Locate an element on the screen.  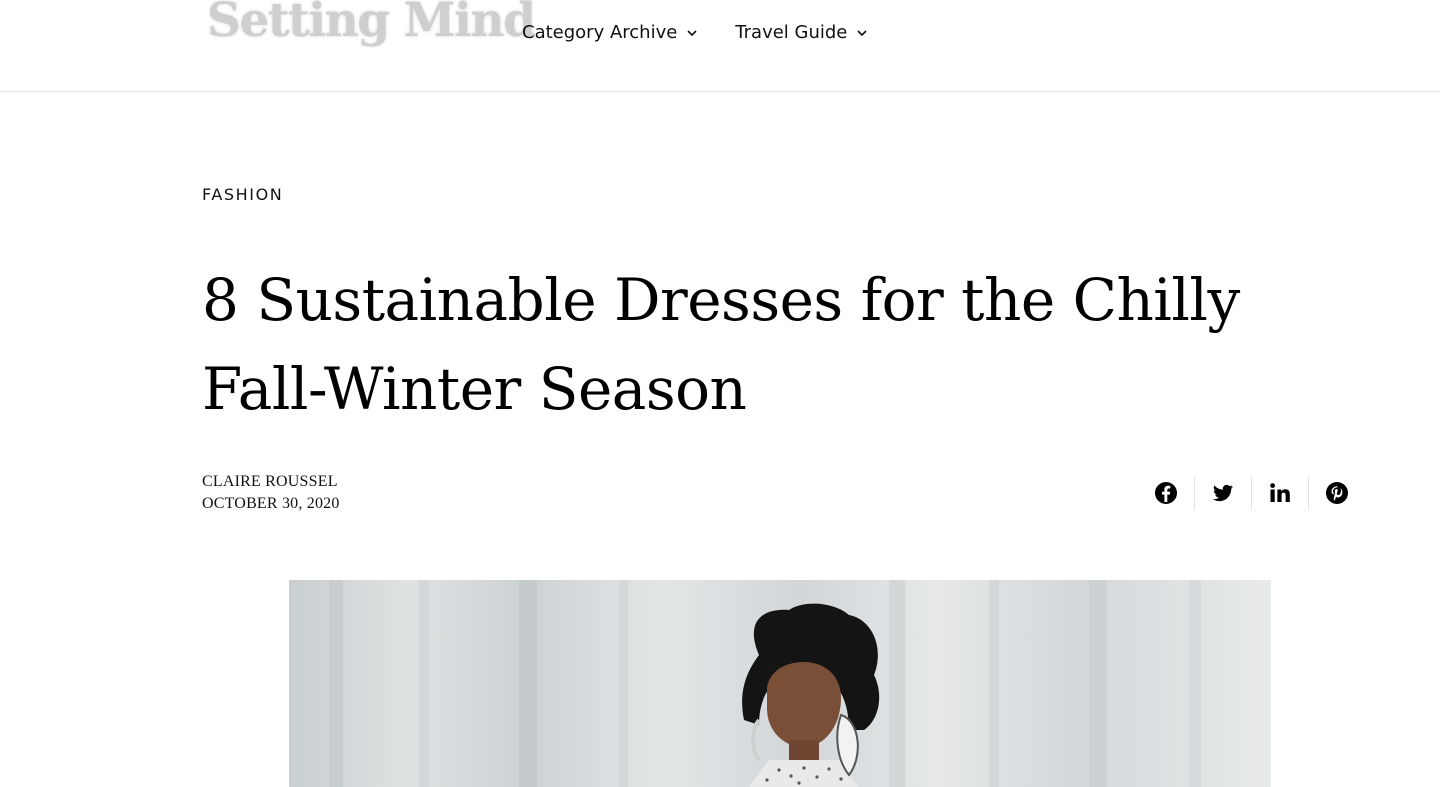
share-twitter-button is located at coordinates (1222, 493).